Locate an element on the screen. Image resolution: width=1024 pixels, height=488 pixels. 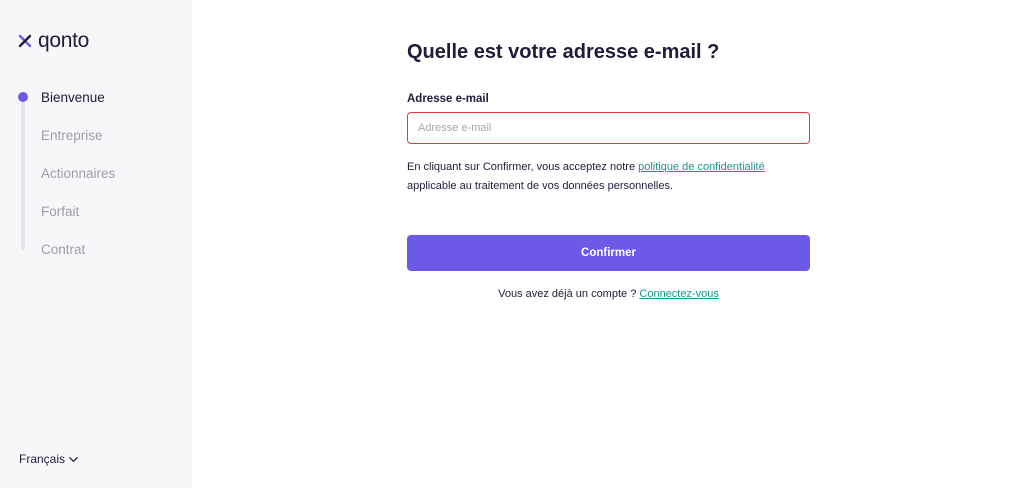
current-step-dot is located at coordinates (23, 97).